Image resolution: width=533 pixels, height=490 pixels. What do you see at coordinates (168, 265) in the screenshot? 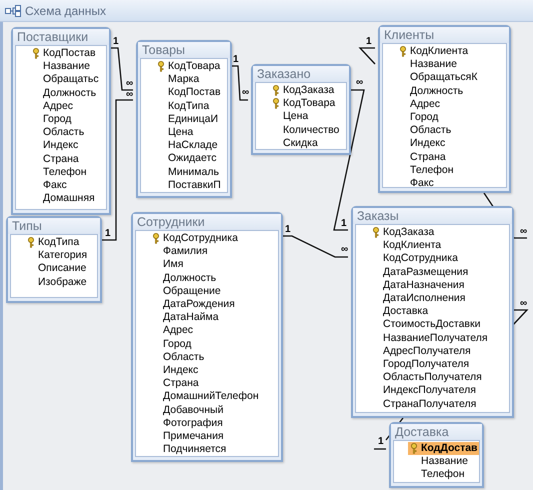
I see `field-item: Имя` at bounding box center [168, 265].